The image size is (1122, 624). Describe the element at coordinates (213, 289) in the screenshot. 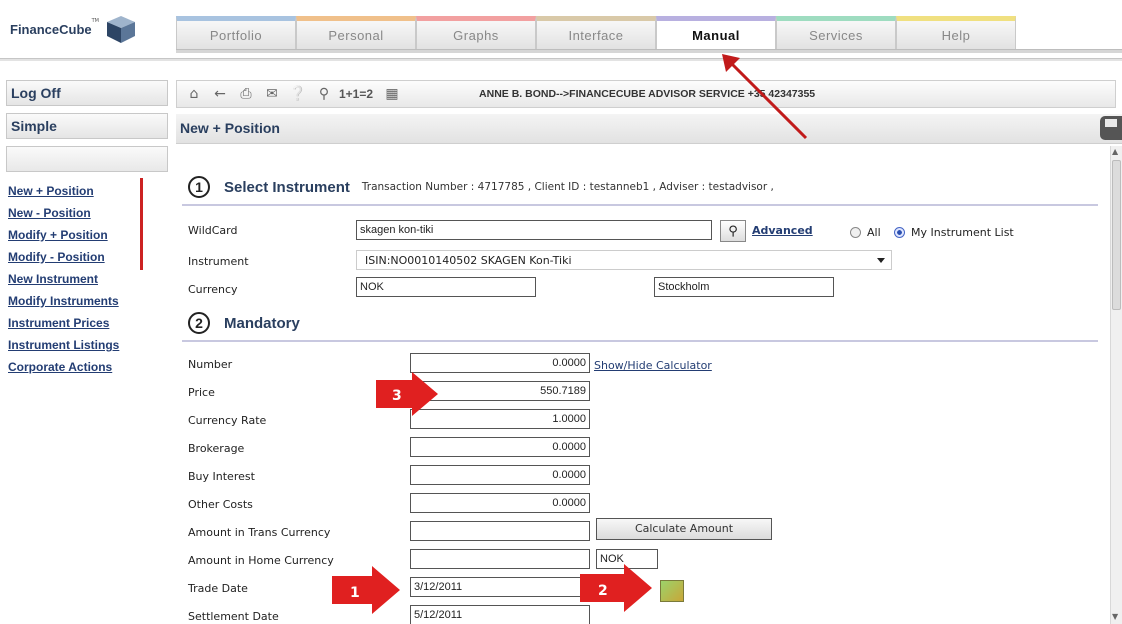

I see `currency-label: Currency` at that location.